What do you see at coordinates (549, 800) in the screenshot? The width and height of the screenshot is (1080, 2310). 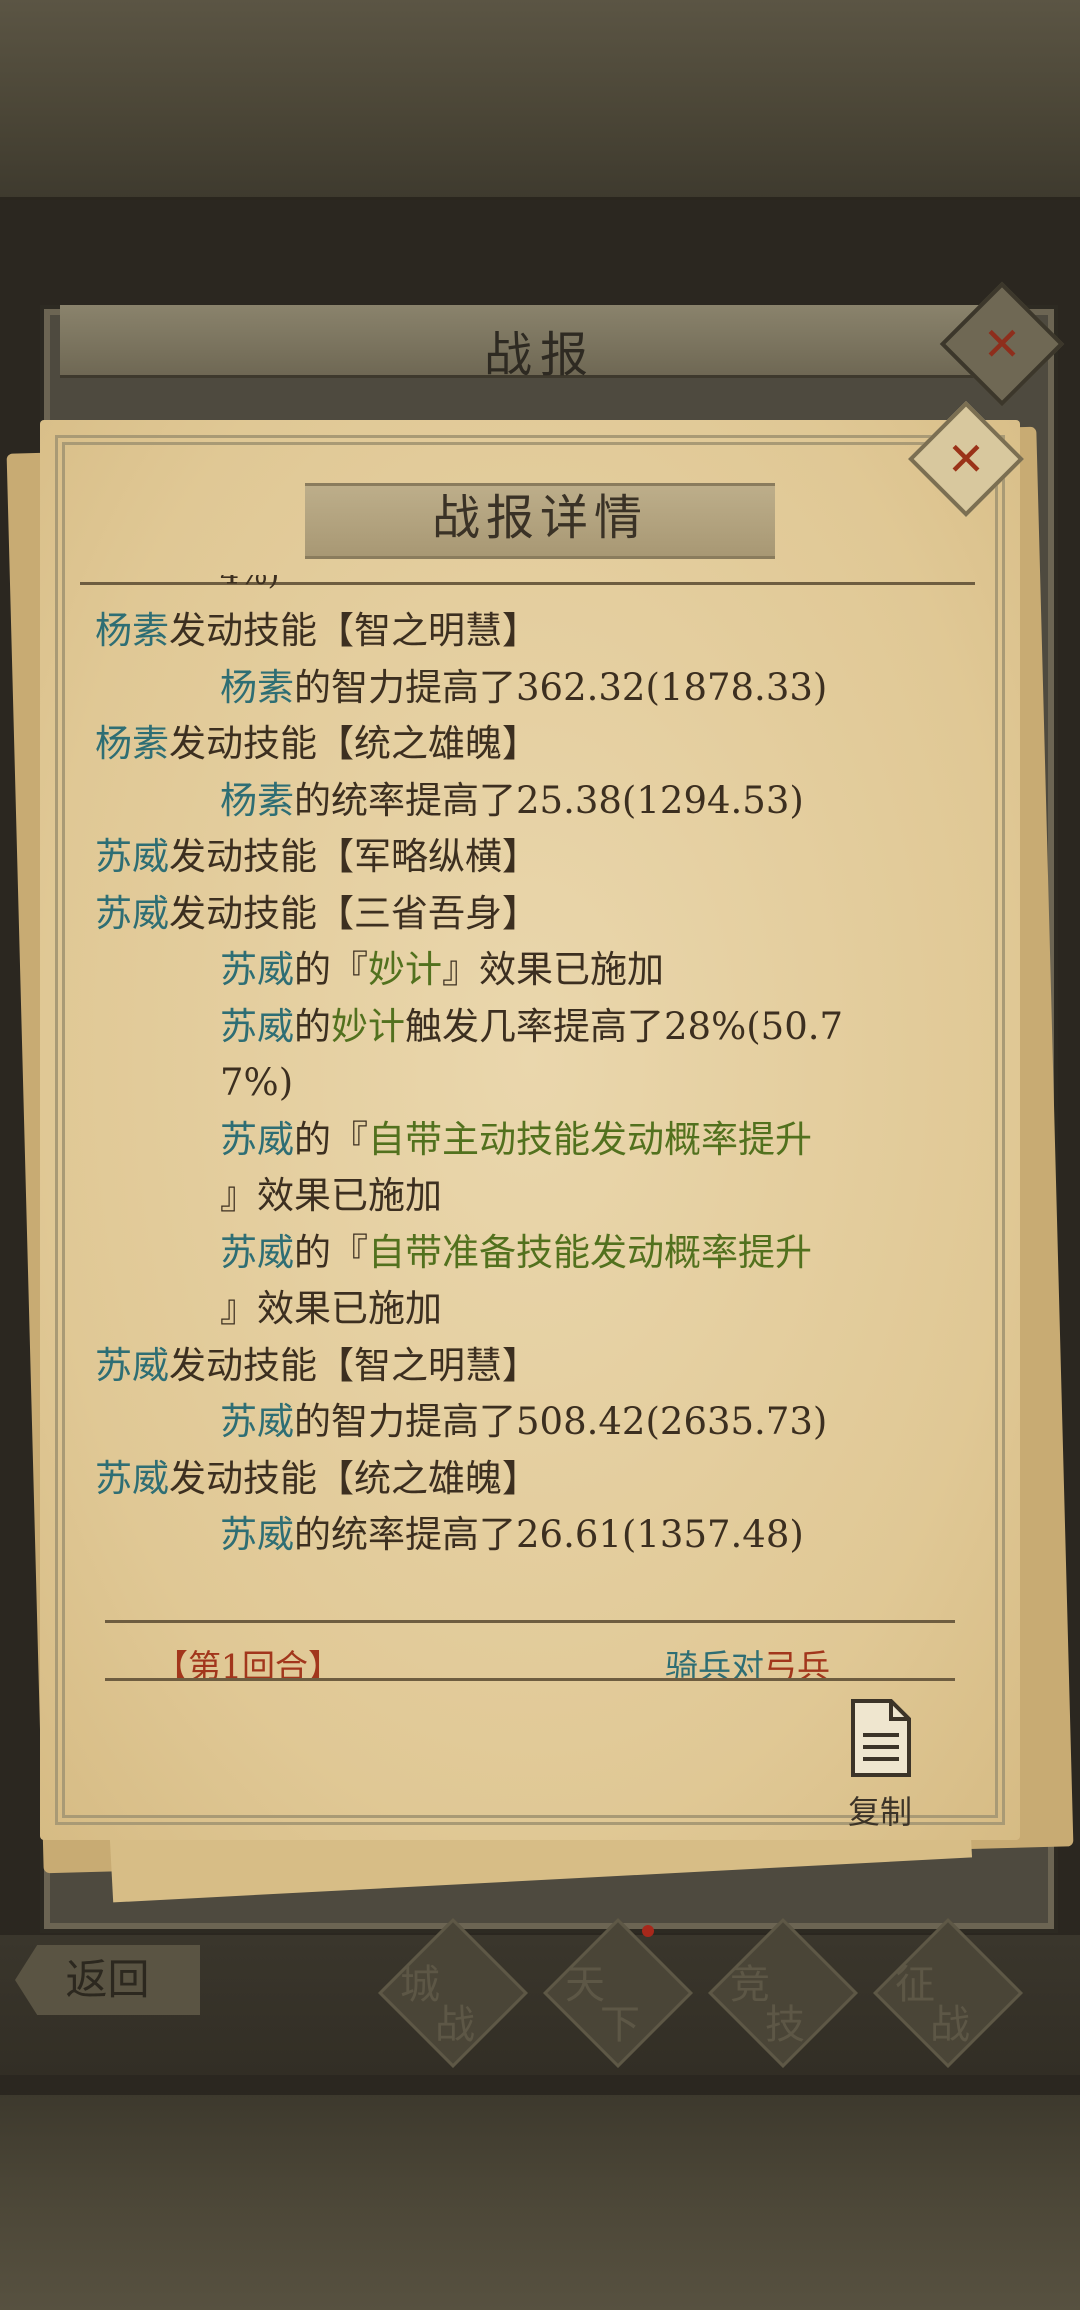 I see `log-text: 的统率提高了25.38(1294.53)` at bounding box center [549, 800].